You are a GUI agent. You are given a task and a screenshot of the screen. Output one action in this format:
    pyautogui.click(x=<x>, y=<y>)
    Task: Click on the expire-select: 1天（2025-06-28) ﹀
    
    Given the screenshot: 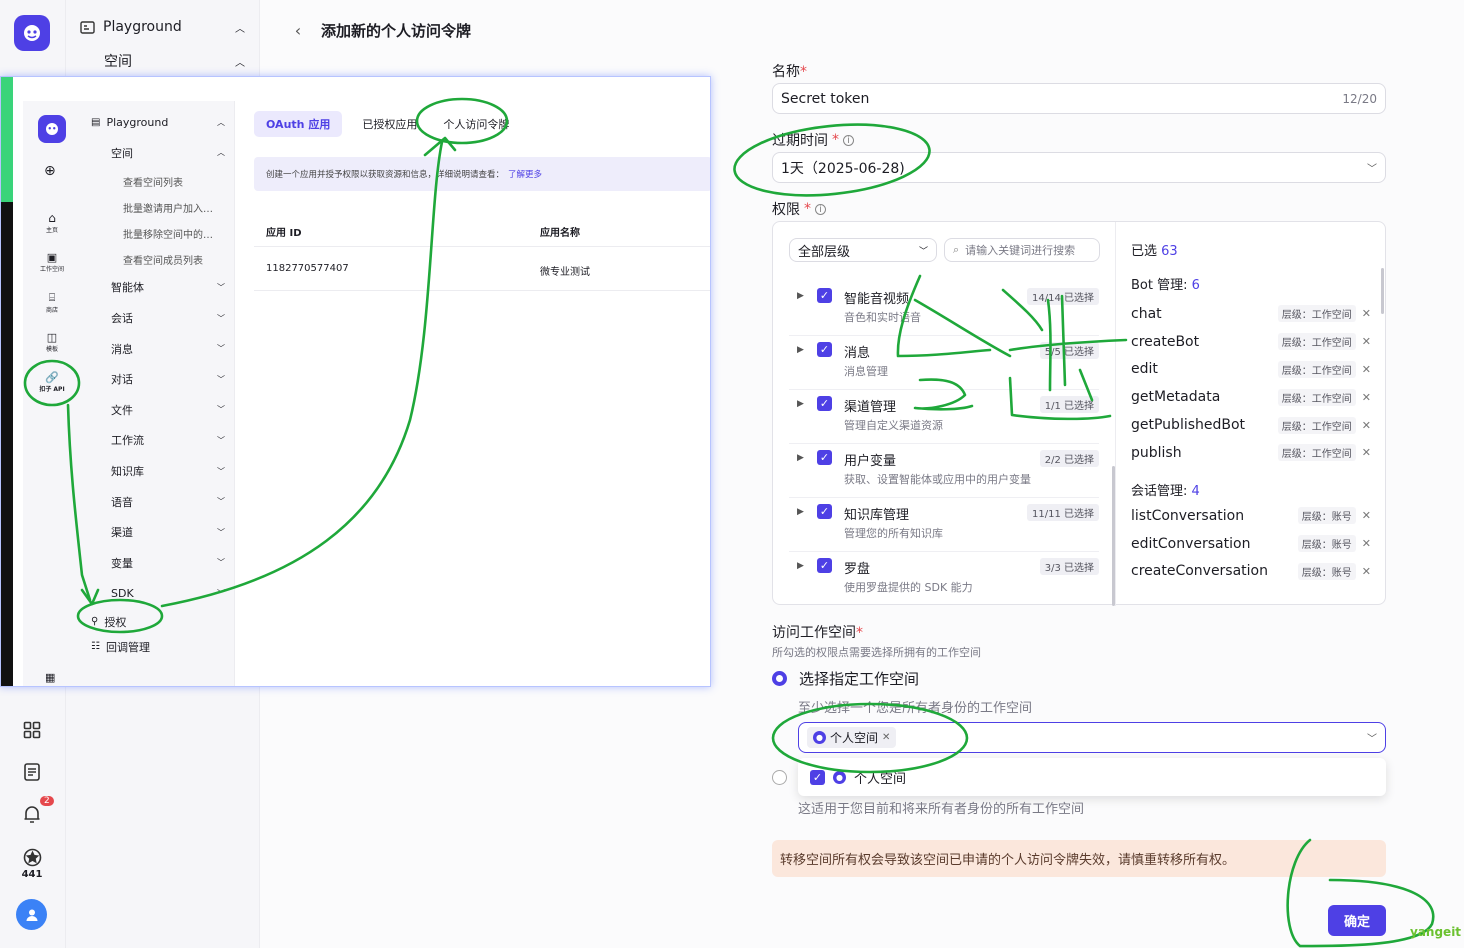 What is the action you would take?
    pyautogui.click(x=1079, y=167)
    